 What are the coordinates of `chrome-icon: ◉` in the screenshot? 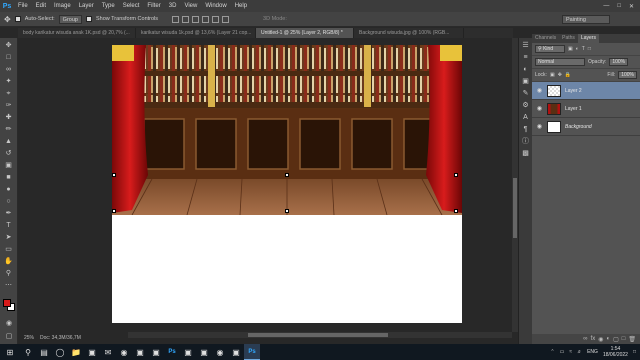 It's located at (124, 352).